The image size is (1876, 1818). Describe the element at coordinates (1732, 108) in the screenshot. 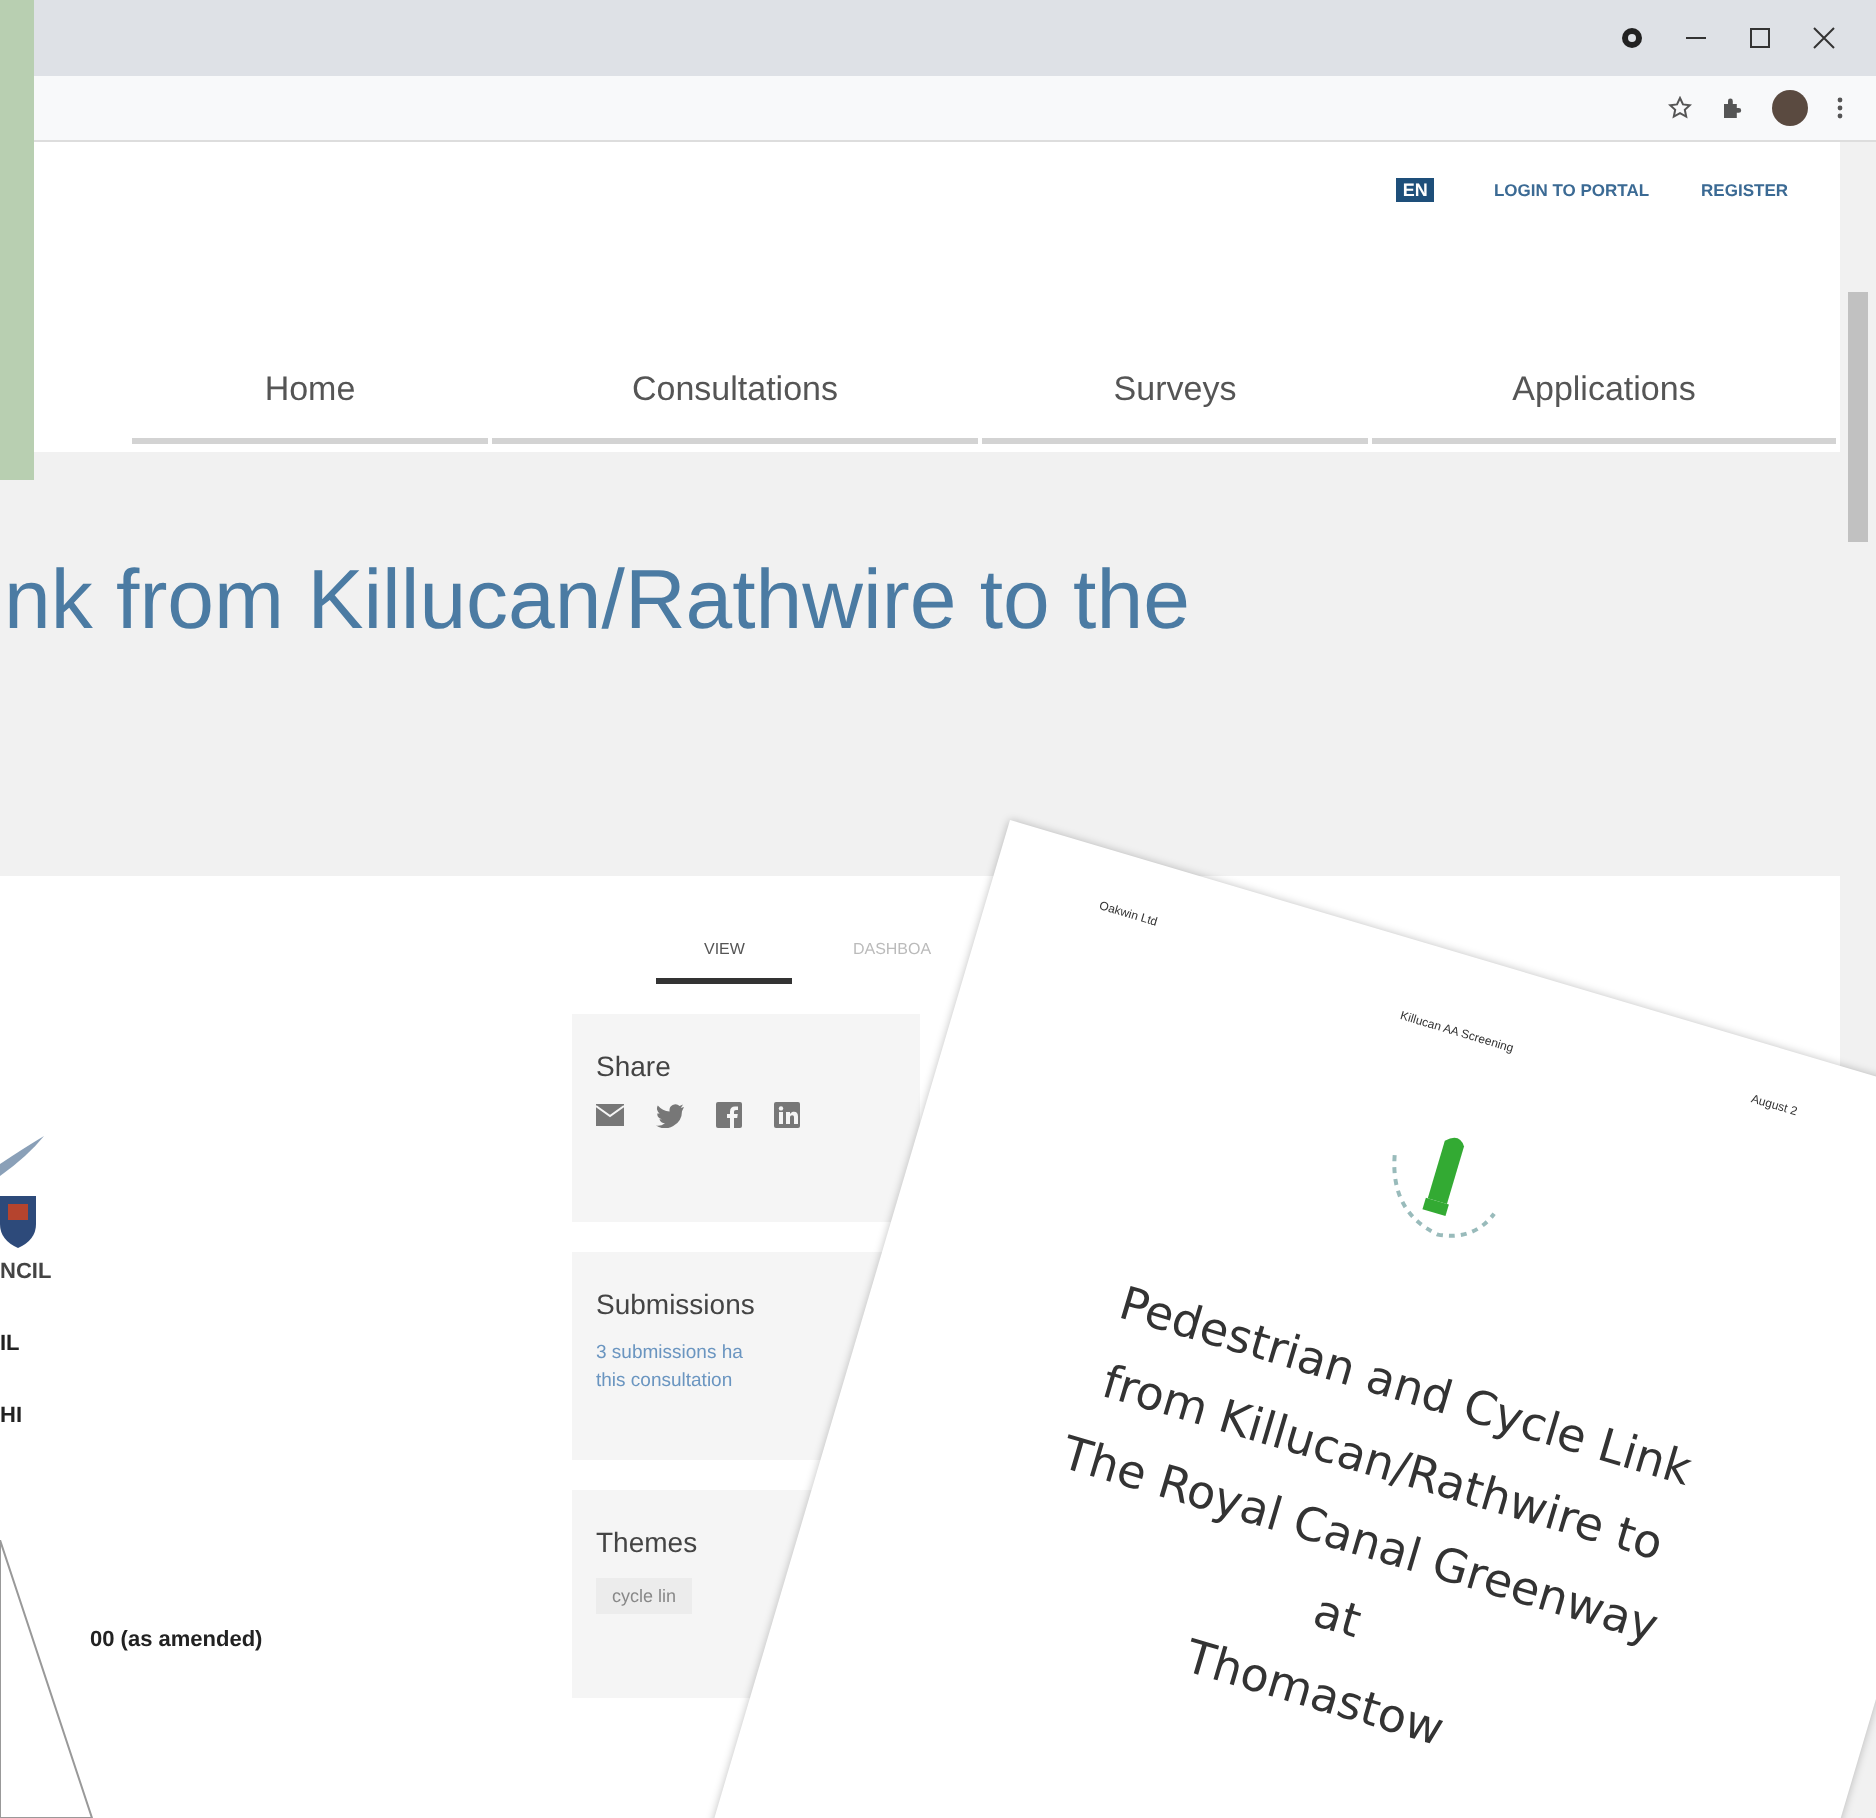

I see `puzzle-icon` at that location.